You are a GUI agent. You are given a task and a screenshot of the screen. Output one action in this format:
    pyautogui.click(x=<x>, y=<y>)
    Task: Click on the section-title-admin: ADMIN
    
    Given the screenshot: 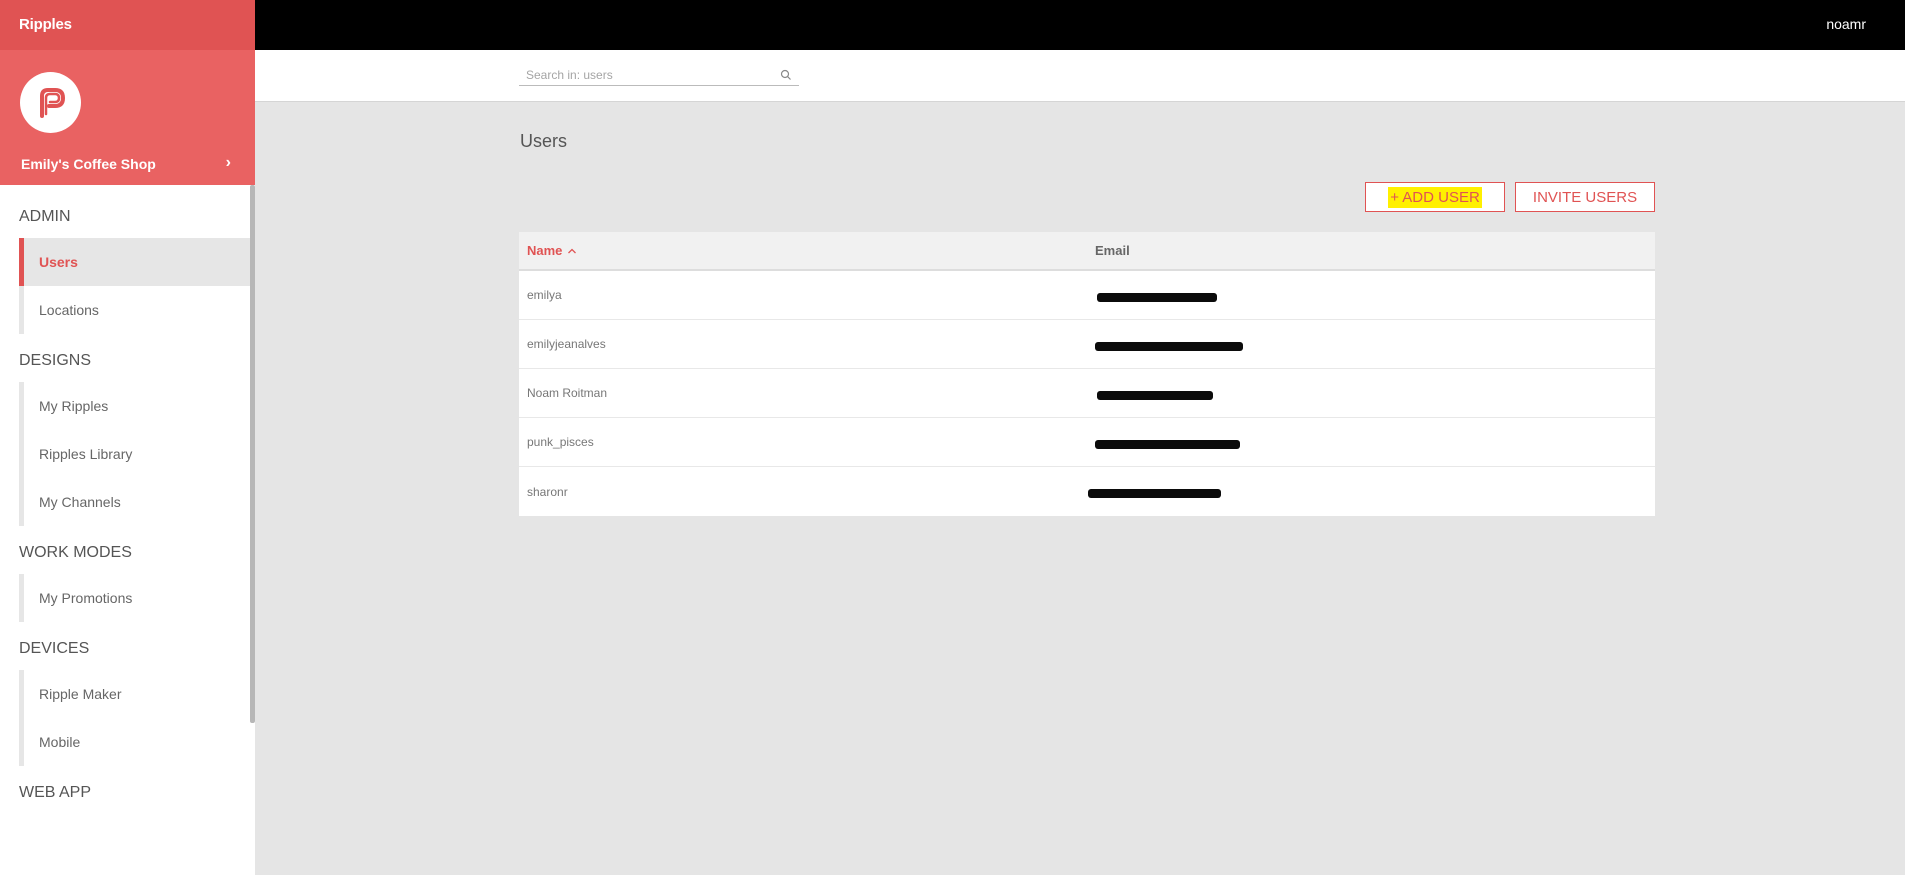 What is the action you would take?
    pyautogui.click(x=45, y=216)
    